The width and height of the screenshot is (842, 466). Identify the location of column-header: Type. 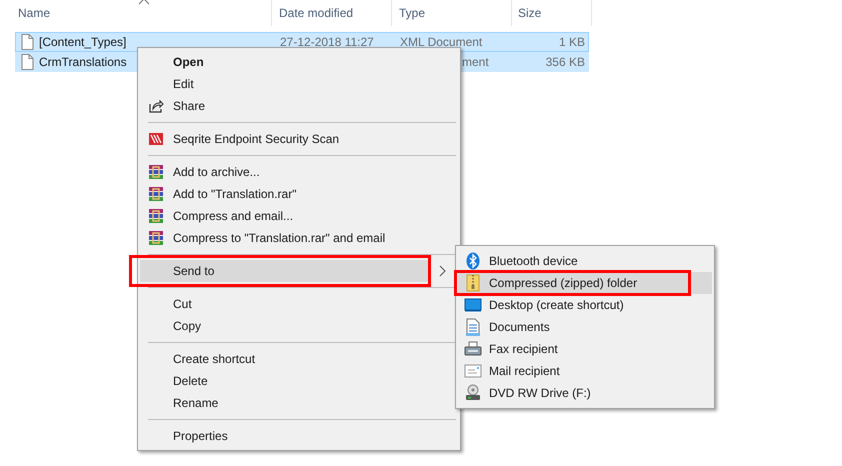
(452, 13).